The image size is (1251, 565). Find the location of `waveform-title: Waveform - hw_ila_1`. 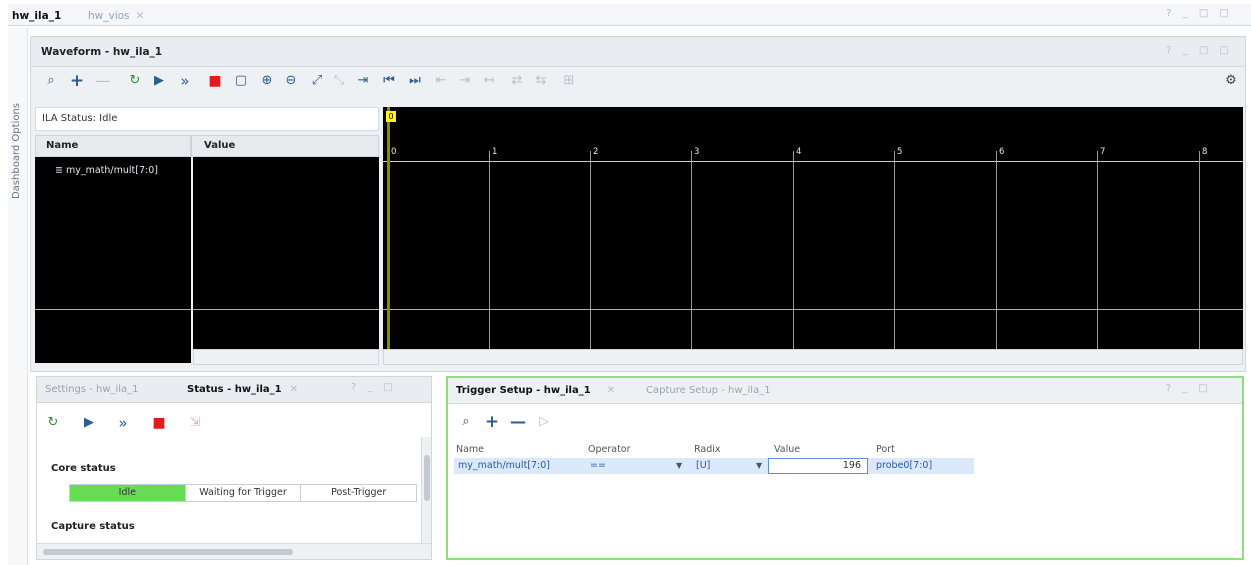

waveform-title: Waveform - hw_ila_1 is located at coordinates (102, 52).